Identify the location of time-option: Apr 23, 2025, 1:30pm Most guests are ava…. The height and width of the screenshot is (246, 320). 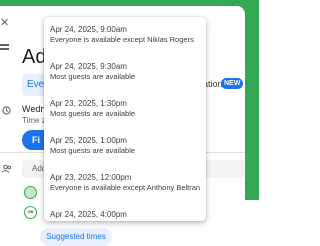
(125, 109).